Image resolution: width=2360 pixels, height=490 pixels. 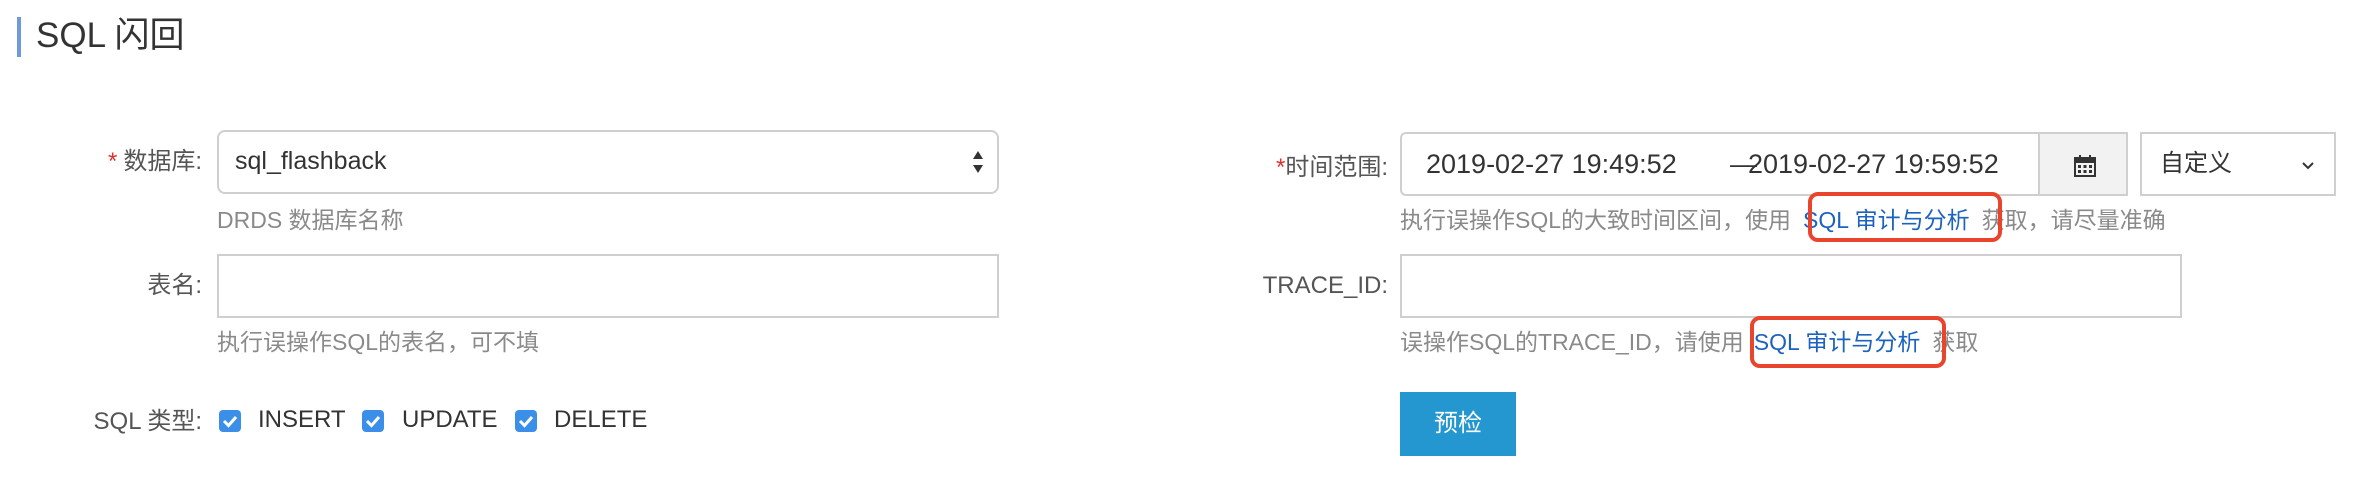 I want to click on delete-checkbox, so click(x=526, y=421).